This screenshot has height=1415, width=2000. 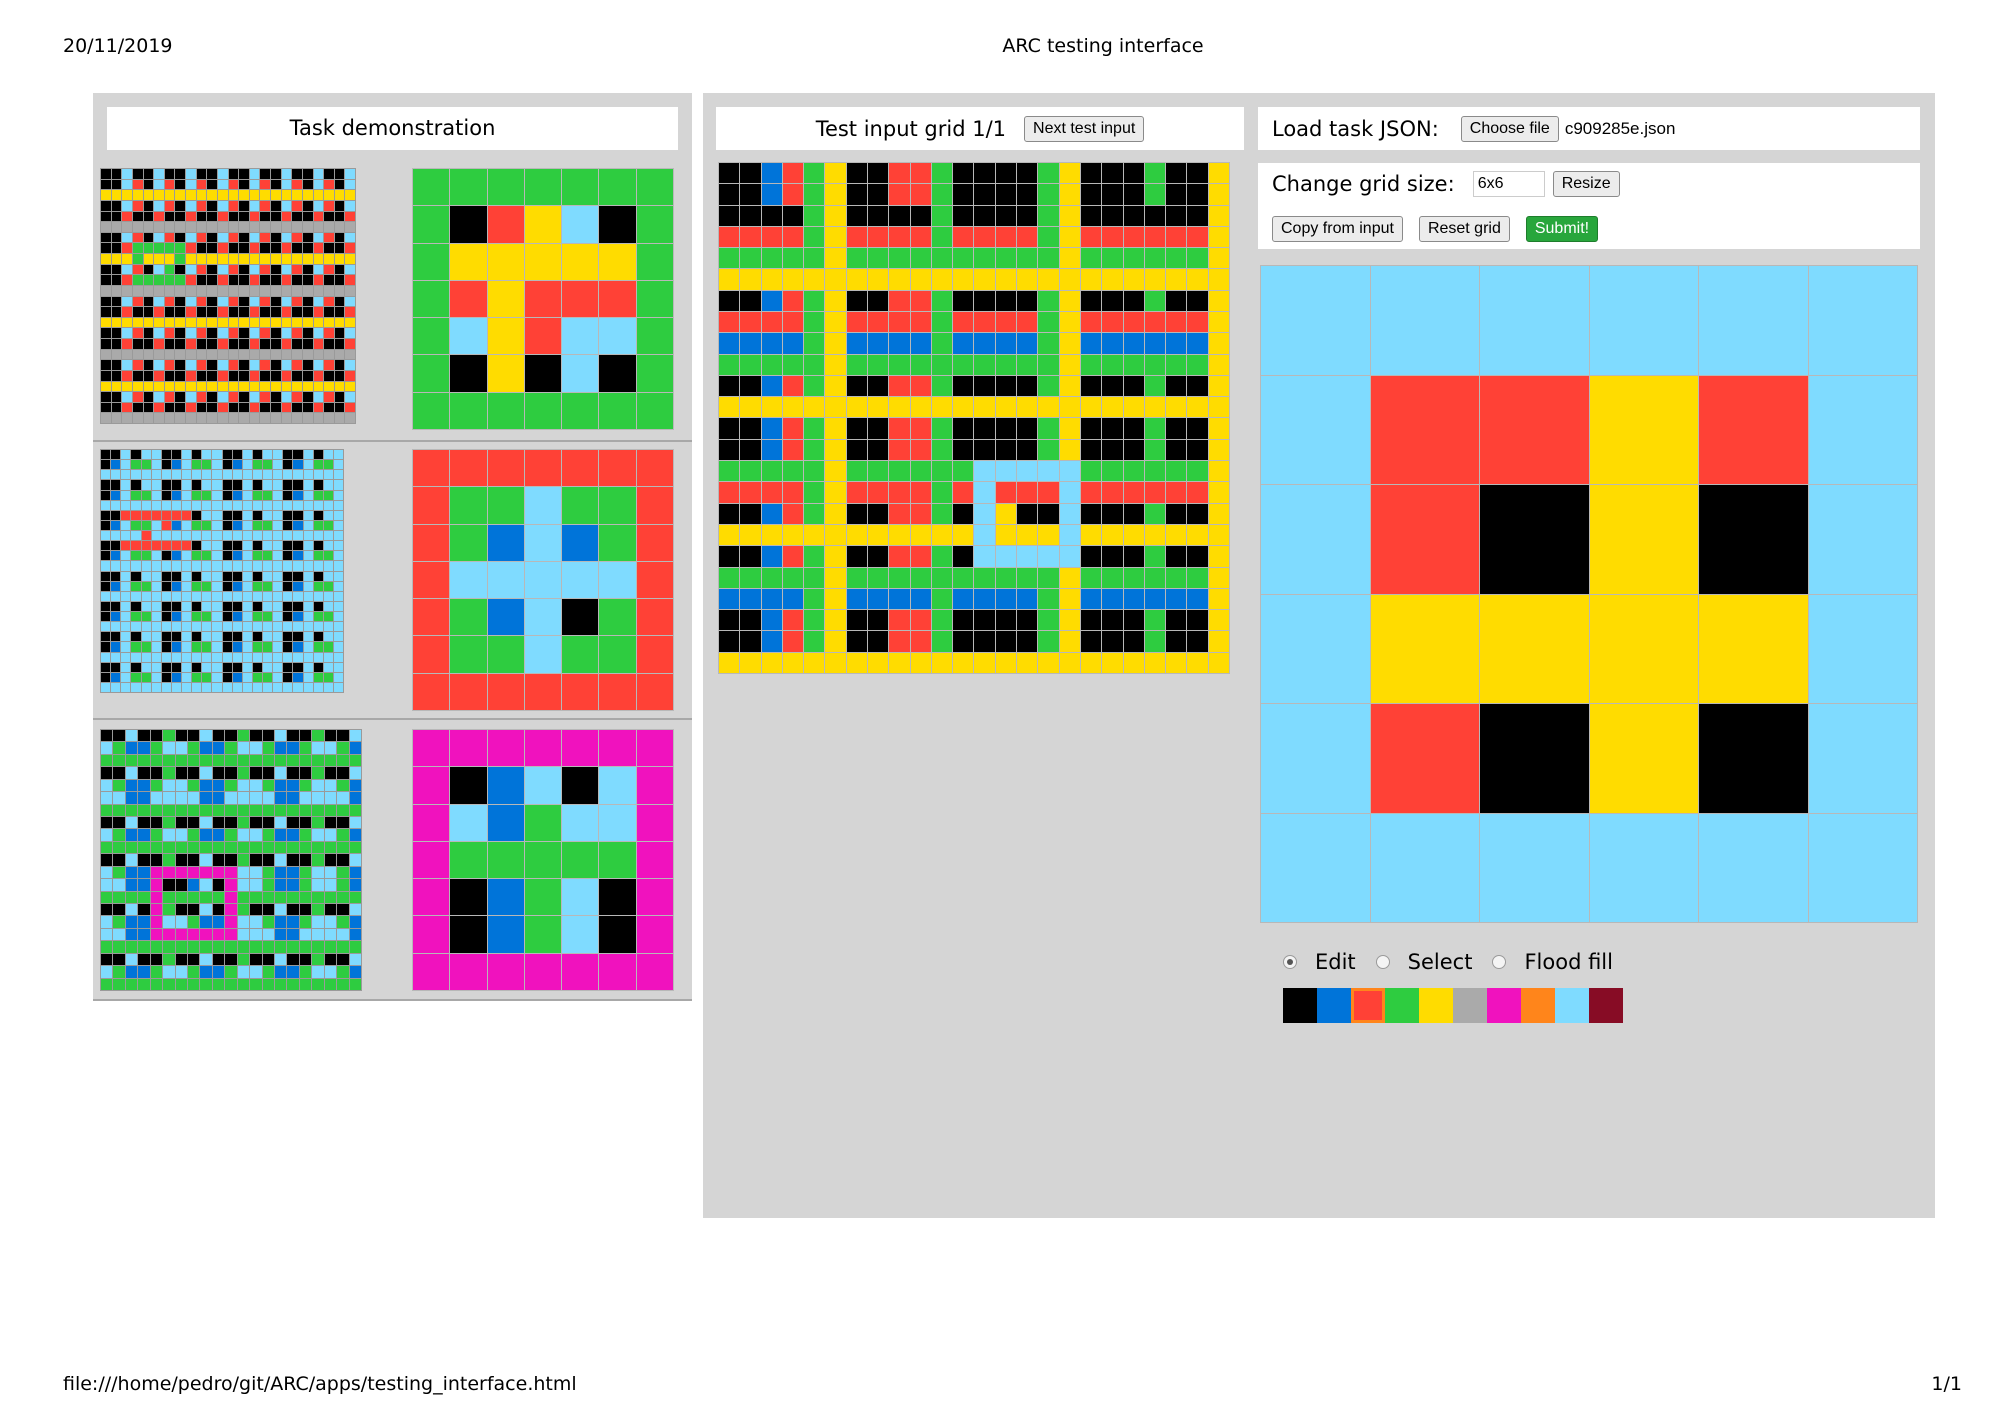 What do you see at coordinates (1084, 128) in the screenshot?
I see `next-test-input-button: Next test input` at bounding box center [1084, 128].